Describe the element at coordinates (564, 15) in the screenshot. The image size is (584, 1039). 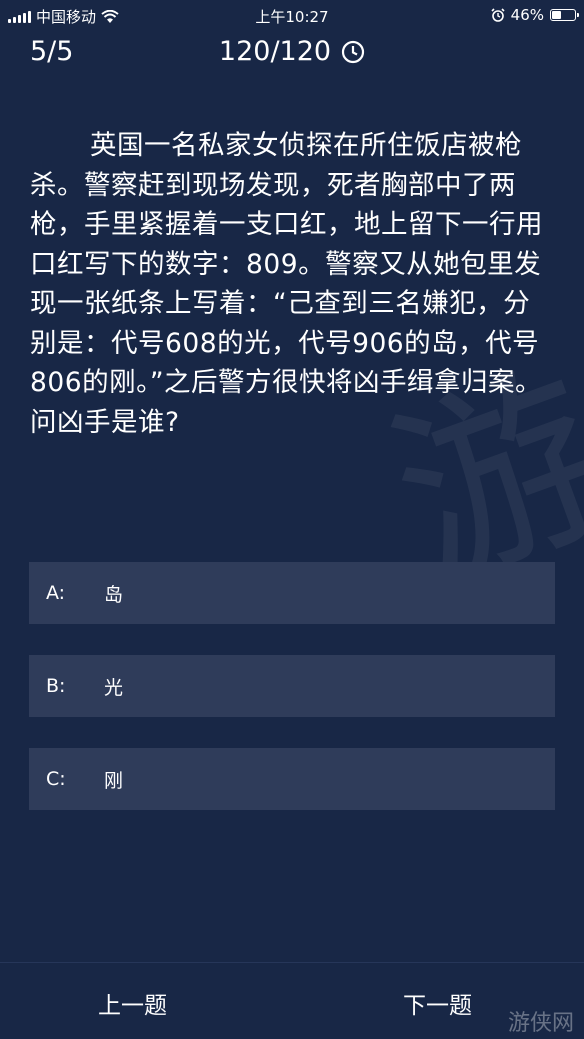
I see `battery-icon` at that location.